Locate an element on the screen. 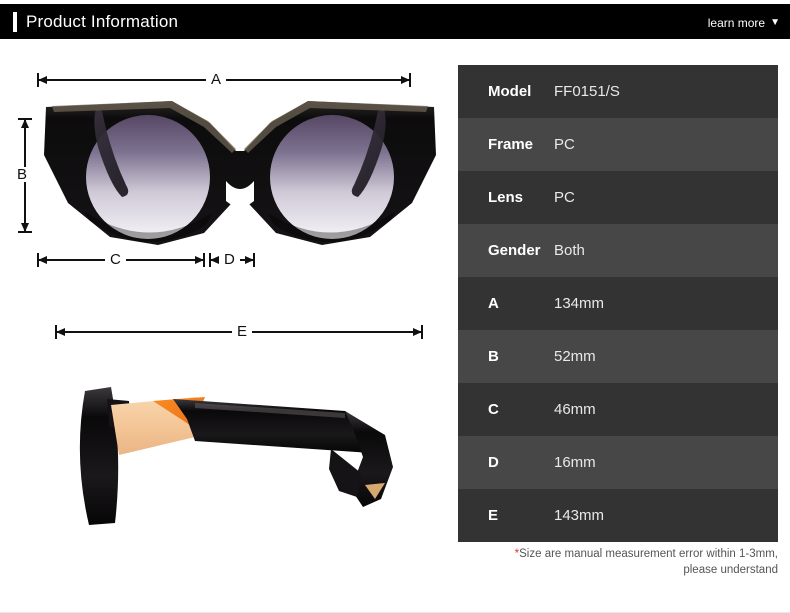  arrowhead-top is located at coordinates (24, 123).